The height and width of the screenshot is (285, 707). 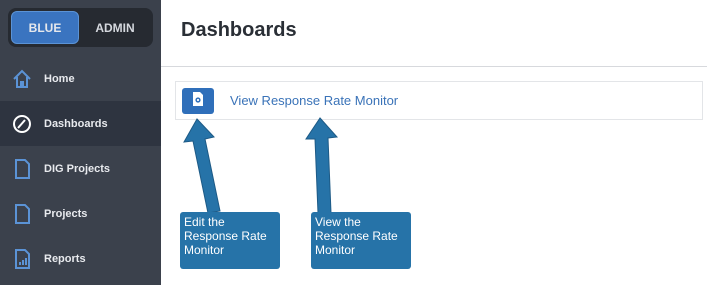 I want to click on view-arrow, so click(x=322, y=165).